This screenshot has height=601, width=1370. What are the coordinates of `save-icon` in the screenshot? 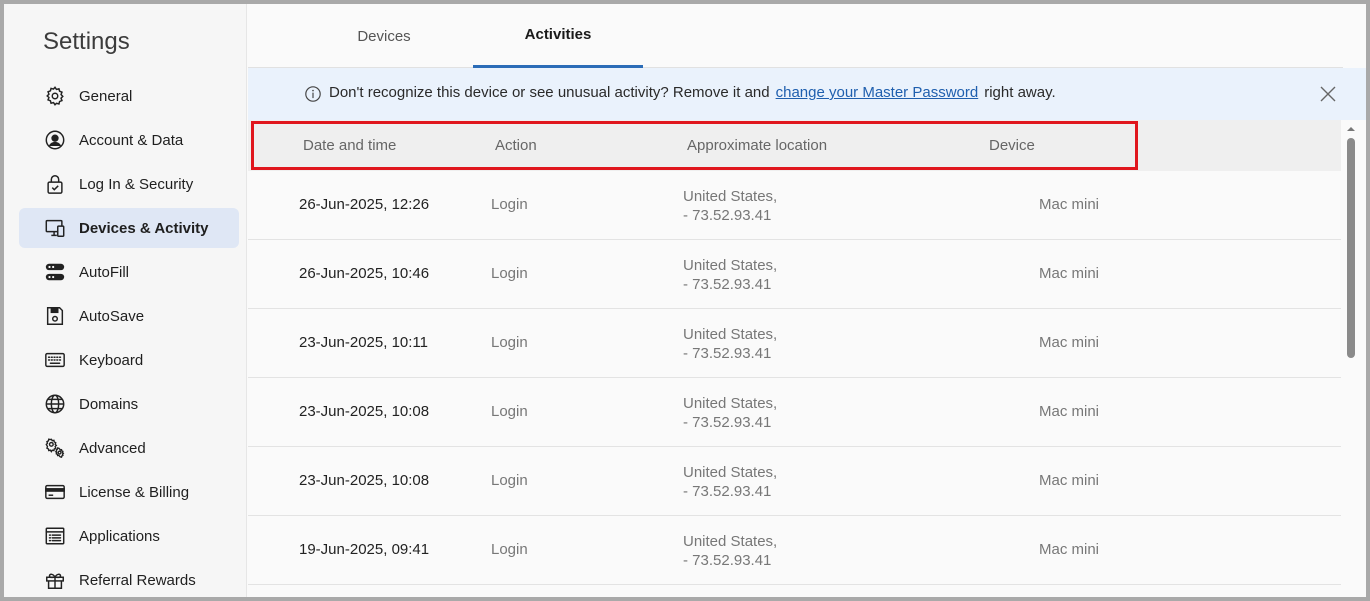 It's located at (55, 316).